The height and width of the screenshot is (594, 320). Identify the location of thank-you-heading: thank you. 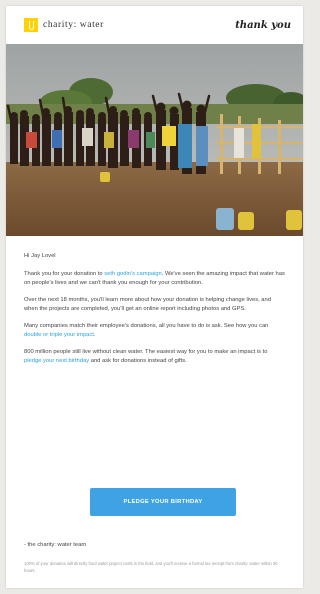
(263, 25).